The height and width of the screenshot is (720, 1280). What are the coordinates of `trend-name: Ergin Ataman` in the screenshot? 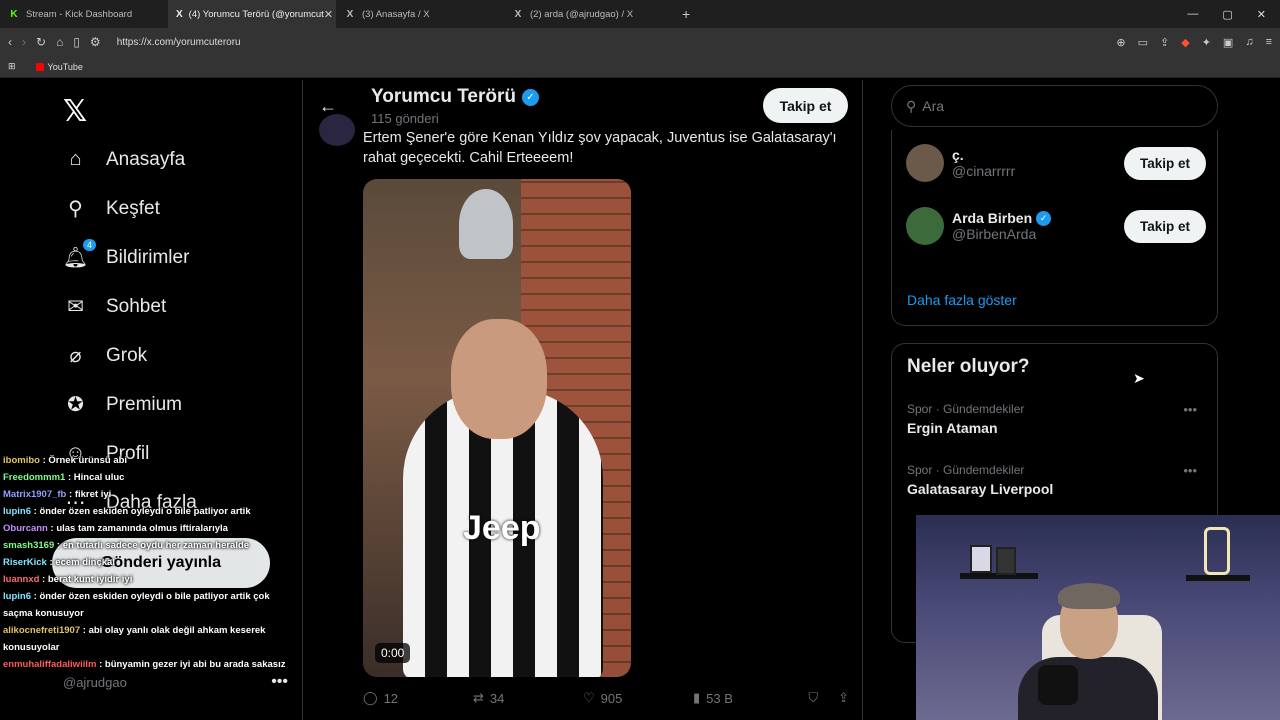 It's located at (952, 428).